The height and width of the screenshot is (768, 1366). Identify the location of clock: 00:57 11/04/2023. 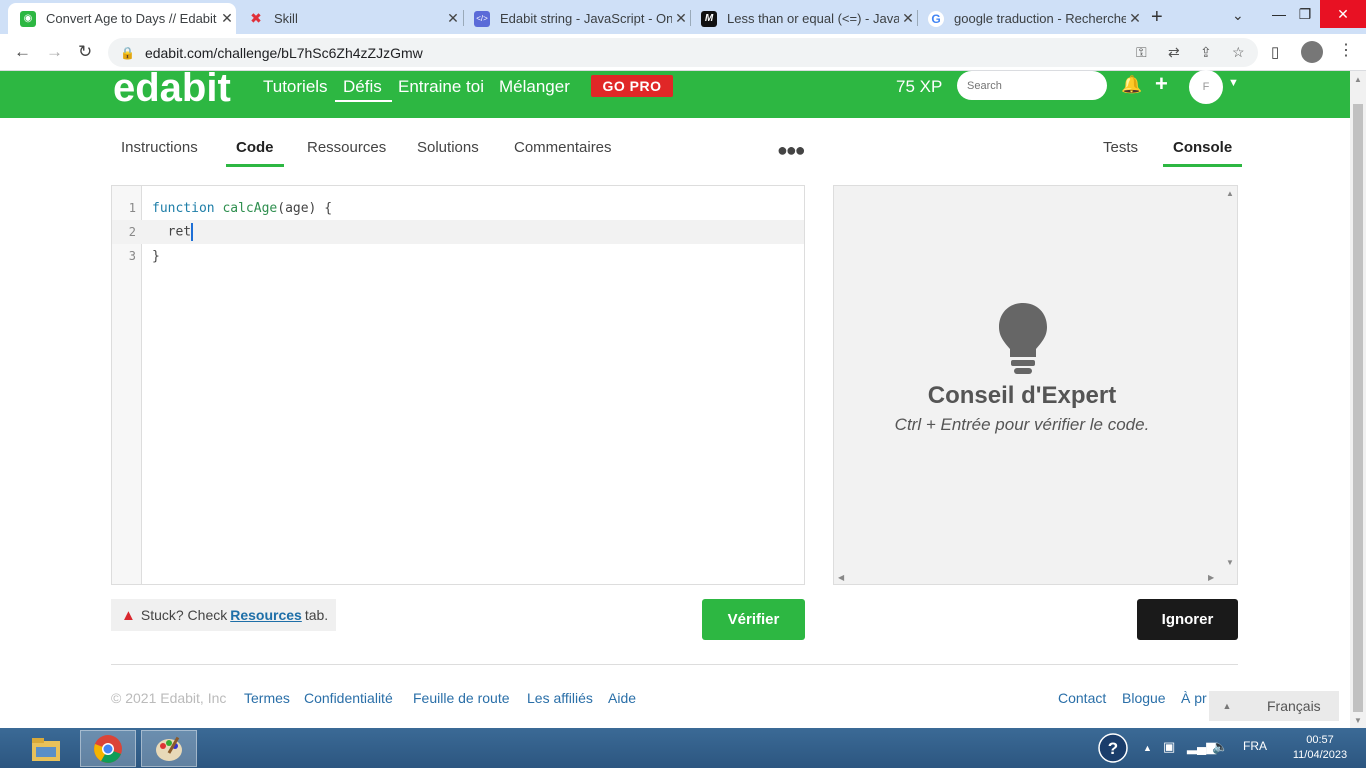
(1320, 748).